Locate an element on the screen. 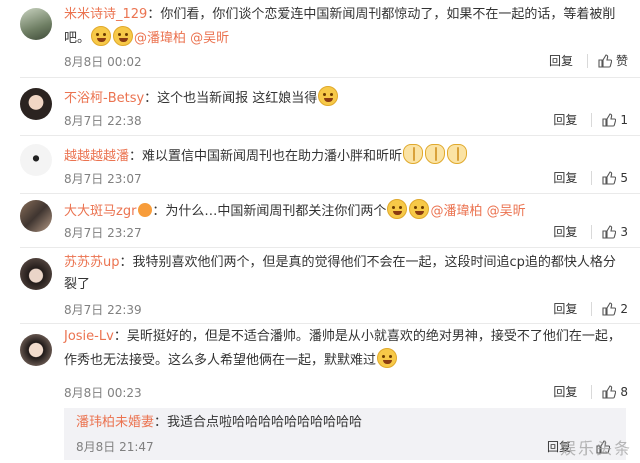 This screenshot has width=640, height=463. comment-actions: 回复 赞 is located at coordinates (588, 60).